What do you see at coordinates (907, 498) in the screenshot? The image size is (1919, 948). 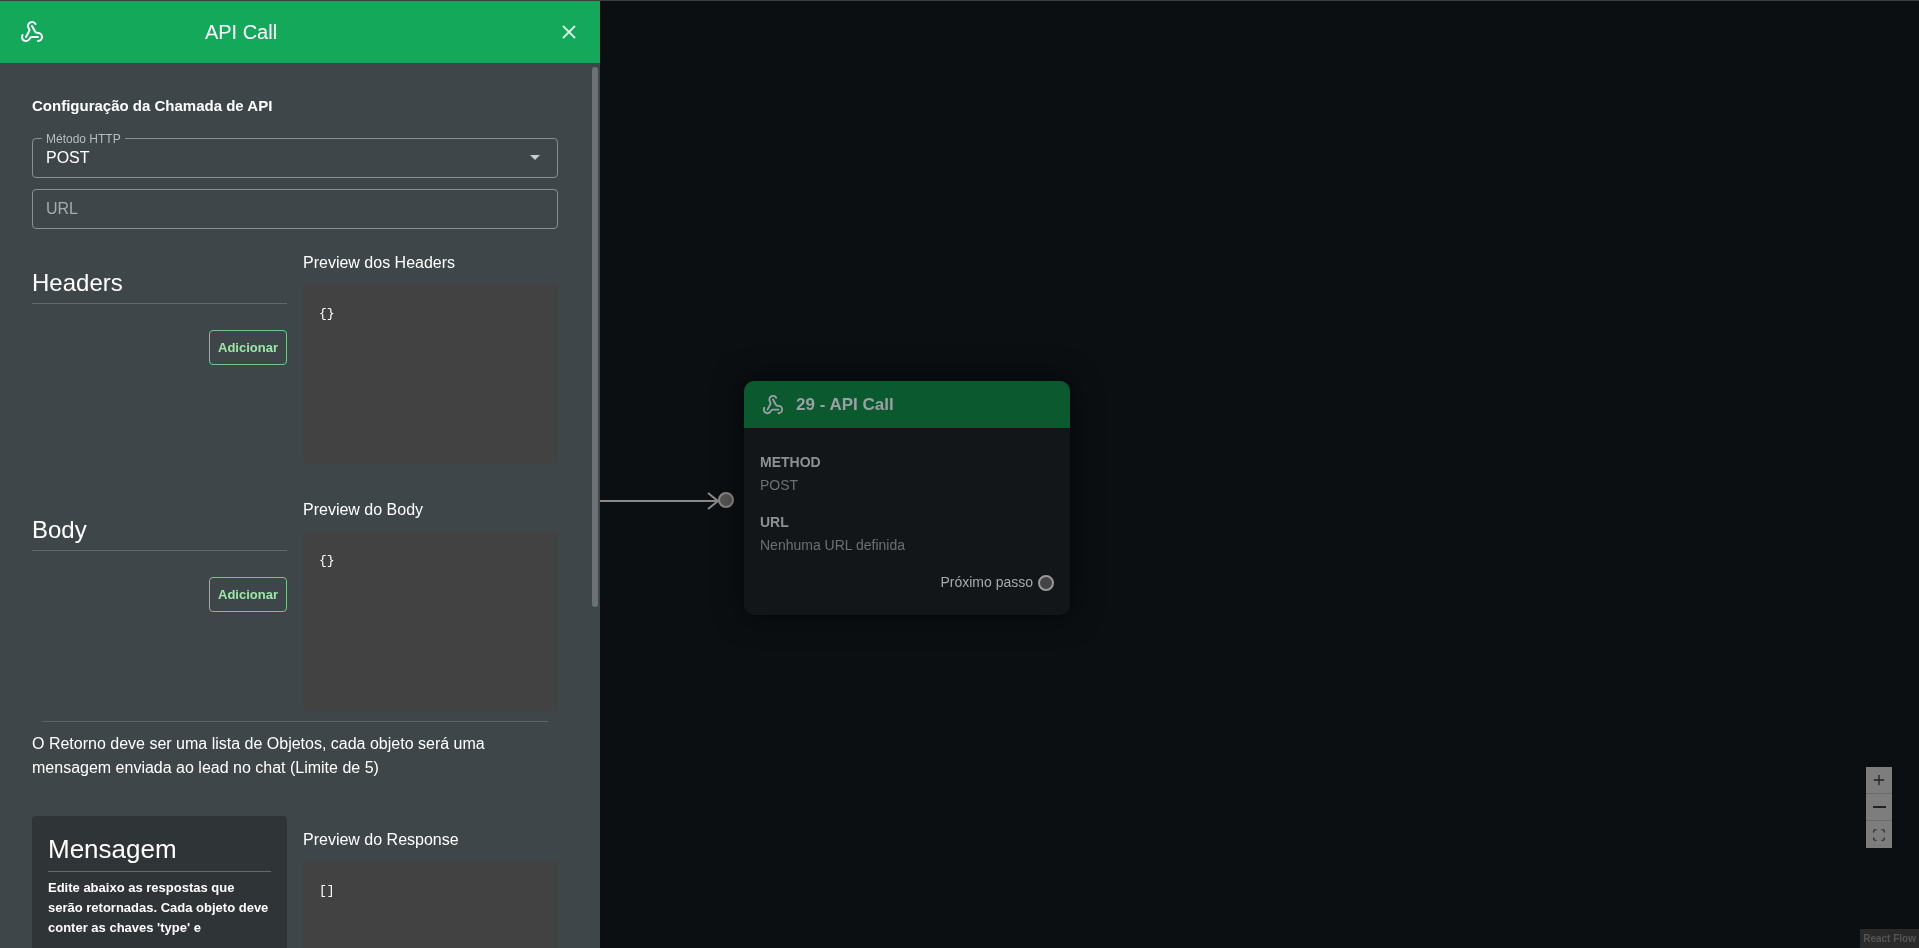 I see `flow-node: 29 - API Call METHOD POST URL Nenhuma URL definida Próximo passo` at bounding box center [907, 498].